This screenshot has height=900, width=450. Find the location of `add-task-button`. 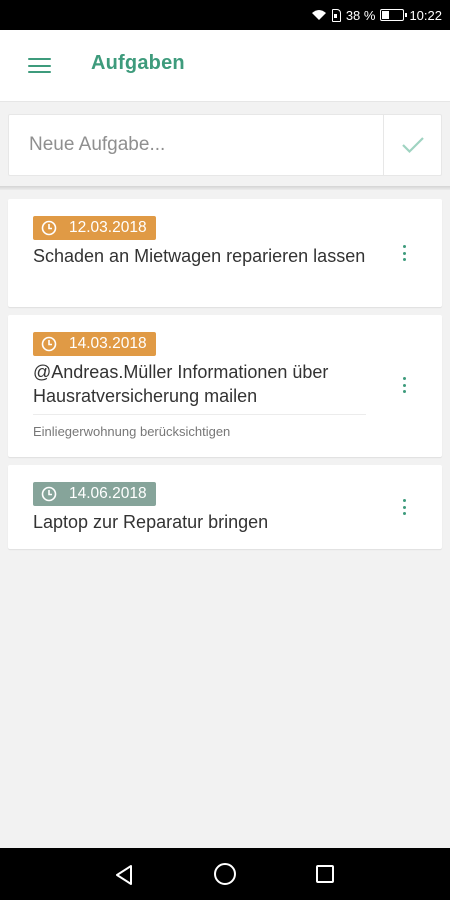

add-task-button is located at coordinates (412, 145).